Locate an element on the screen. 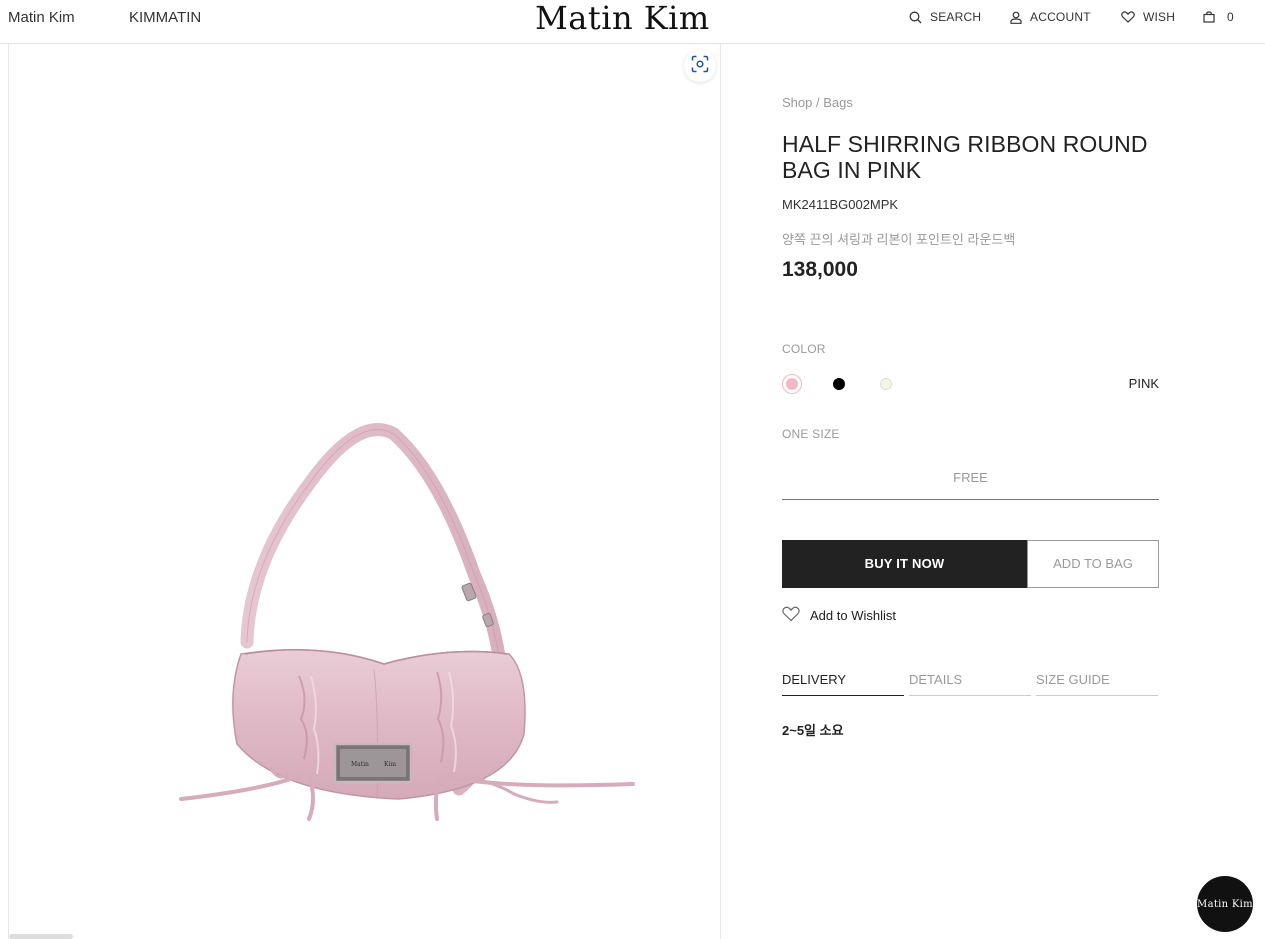  account-label: ACCOUNT is located at coordinates (1060, 17).